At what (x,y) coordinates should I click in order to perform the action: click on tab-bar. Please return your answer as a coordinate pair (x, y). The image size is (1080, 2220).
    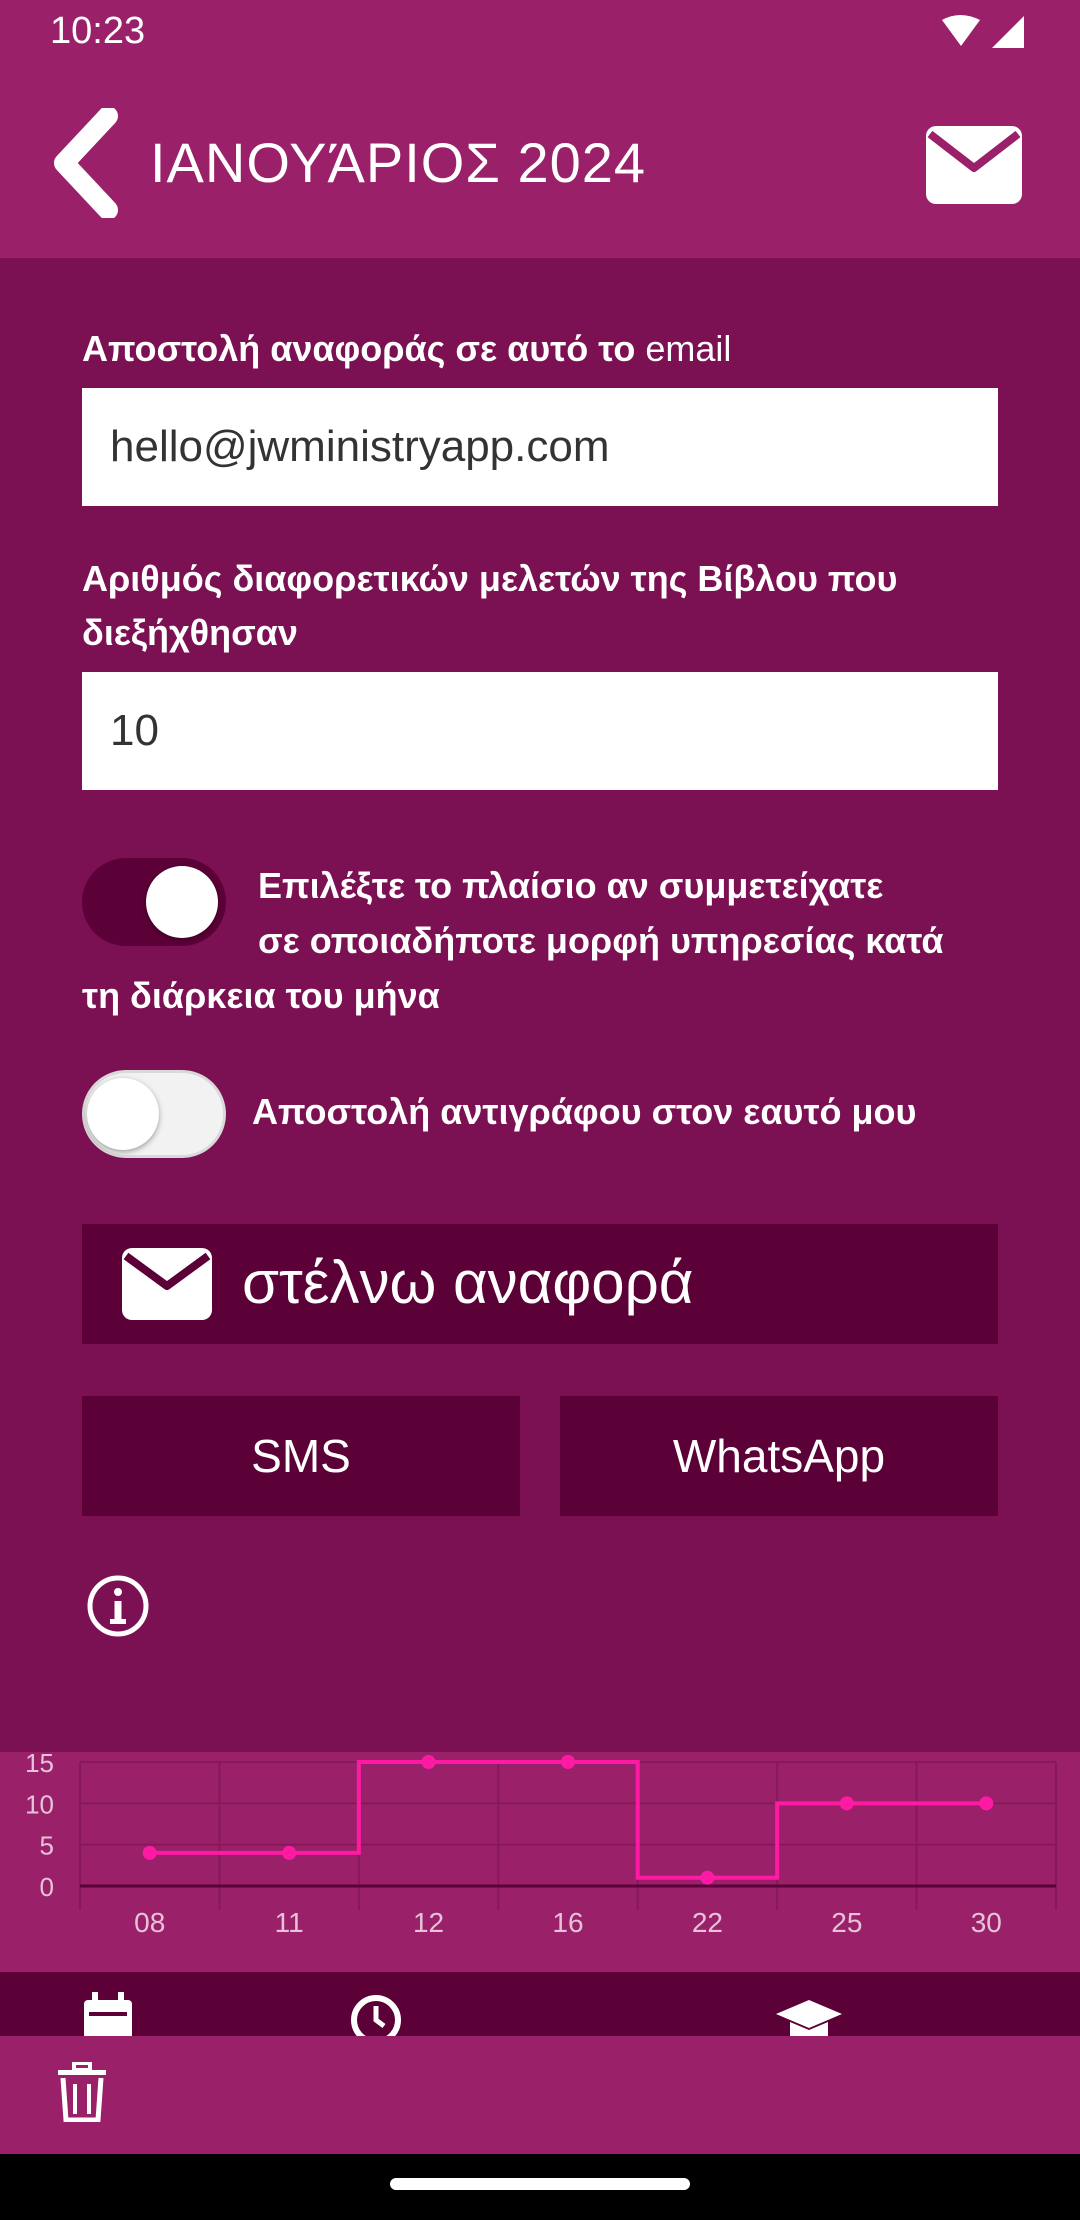
    Looking at the image, I should click on (540, 2004).